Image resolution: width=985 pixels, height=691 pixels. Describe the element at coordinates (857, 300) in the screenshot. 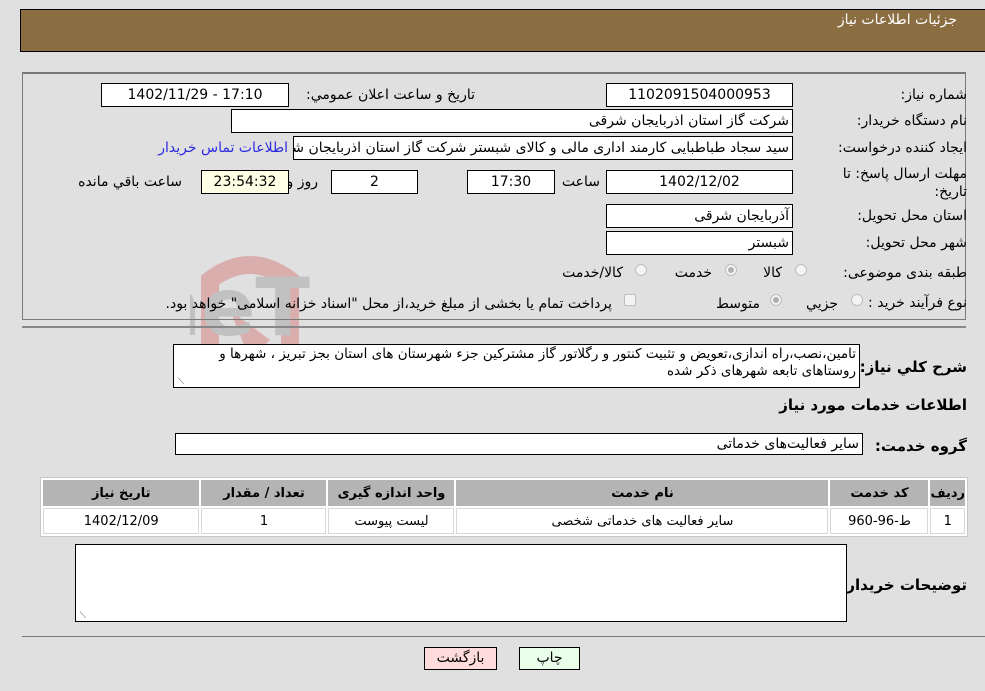

I see `purchase-radio-minor` at that location.